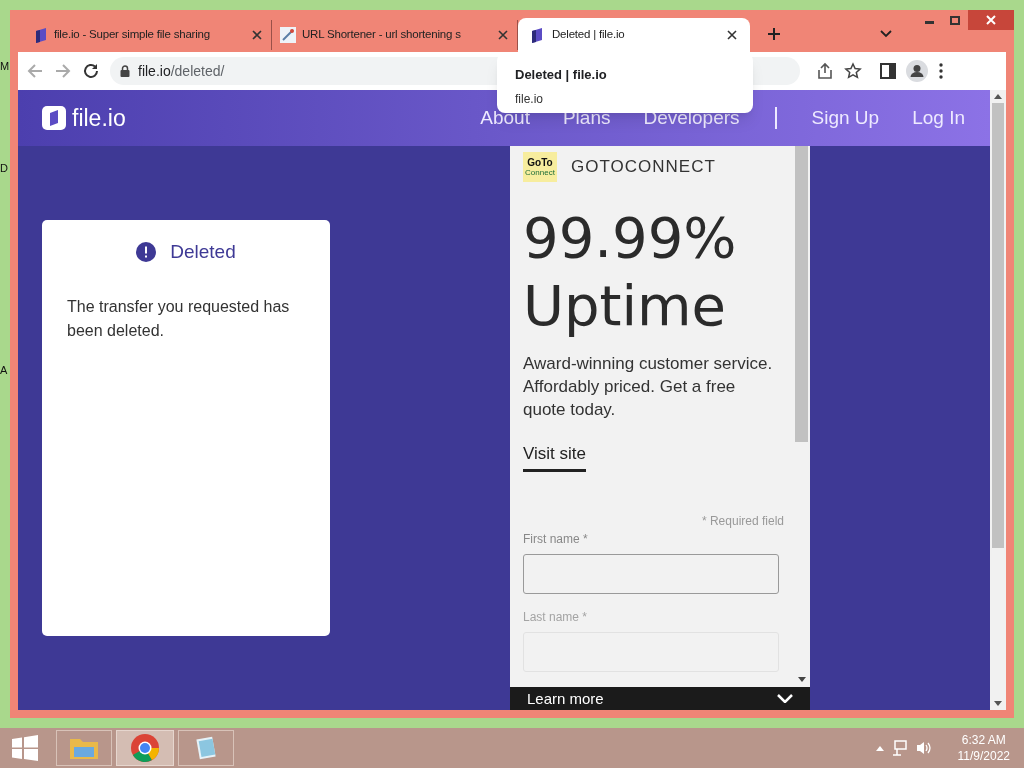 Image resolution: width=1024 pixels, height=768 pixels. Describe the element at coordinates (395, 35) in the screenshot. I see `browser-tab: URL Shortener - url shortening s` at that location.